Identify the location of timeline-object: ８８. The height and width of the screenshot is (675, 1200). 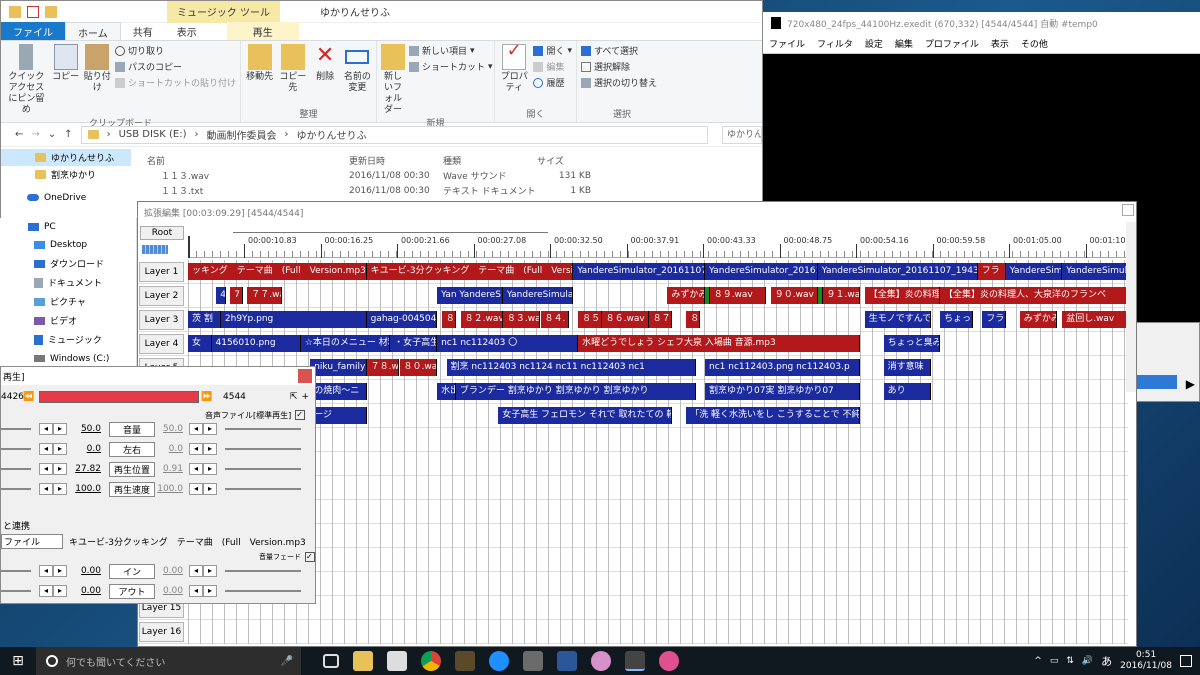
(693, 319).